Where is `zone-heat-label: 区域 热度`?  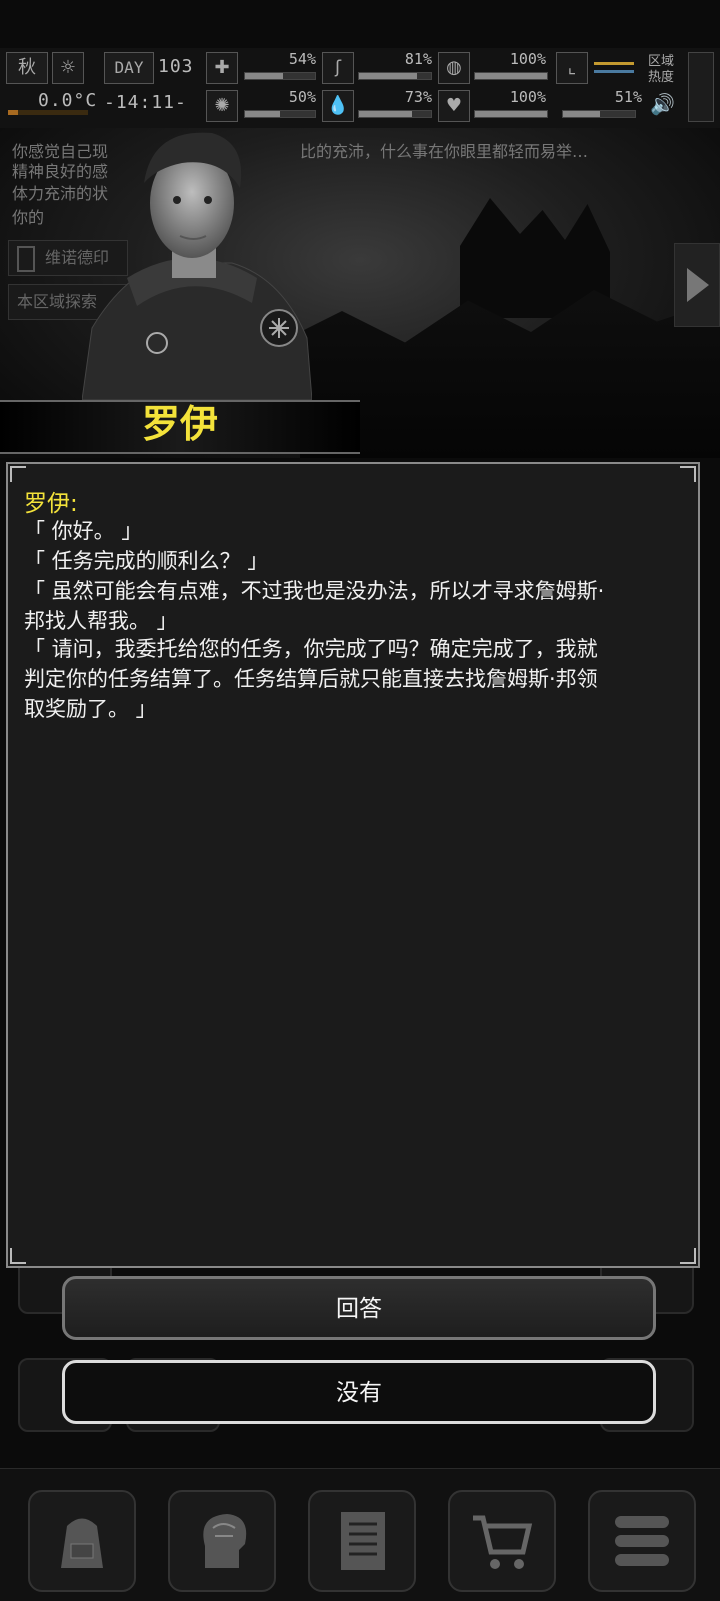 zone-heat-label: 区域 热度 is located at coordinates (661, 69).